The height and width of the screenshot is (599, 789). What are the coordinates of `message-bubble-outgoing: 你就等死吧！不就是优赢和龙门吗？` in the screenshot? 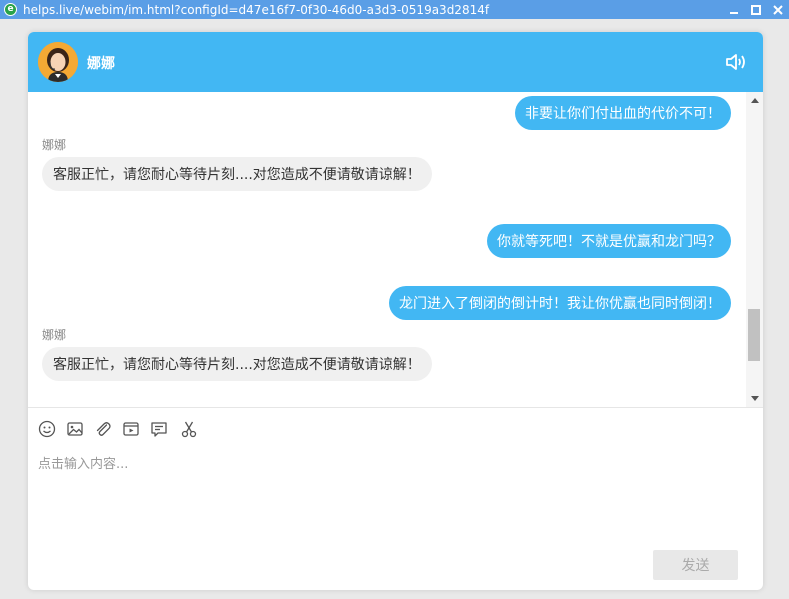 It's located at (609, 241).